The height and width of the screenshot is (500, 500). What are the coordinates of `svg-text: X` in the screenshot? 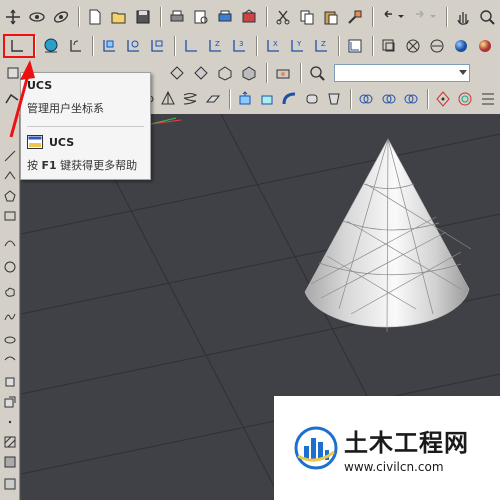 It's located at (275, 44).